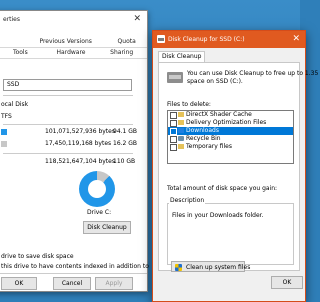 The width and height of the screenshot is (320, 302). Describe the element at coordinates (161, 39) in the screenshot. I see `disk-cleanup-icon` at that location.